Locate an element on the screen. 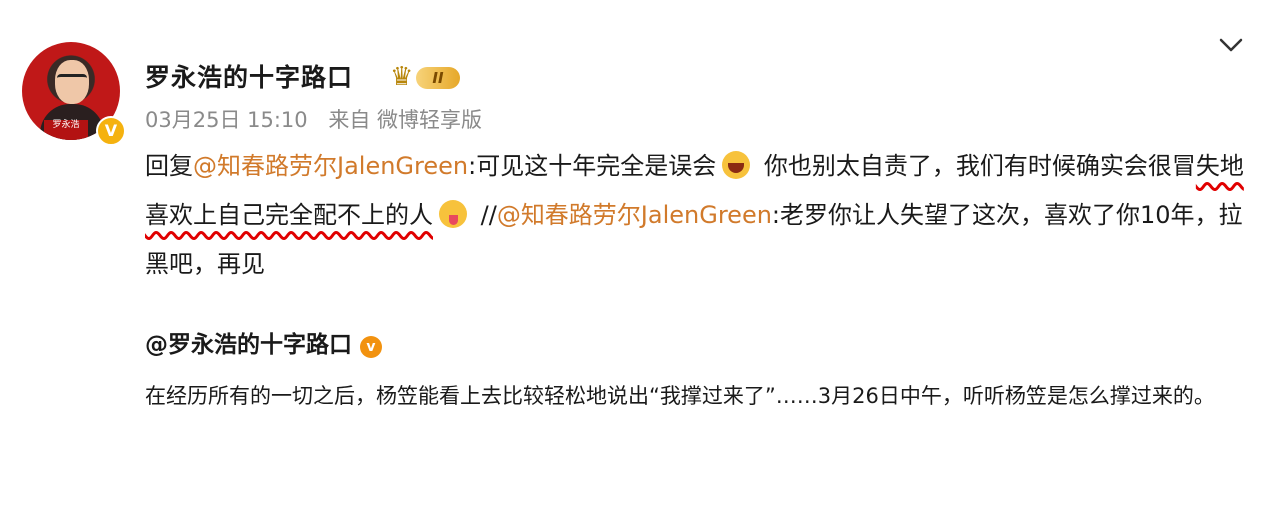 This screenshot has height=518, width=1280. vip-level-label: II is located at coordinates (438, 78).